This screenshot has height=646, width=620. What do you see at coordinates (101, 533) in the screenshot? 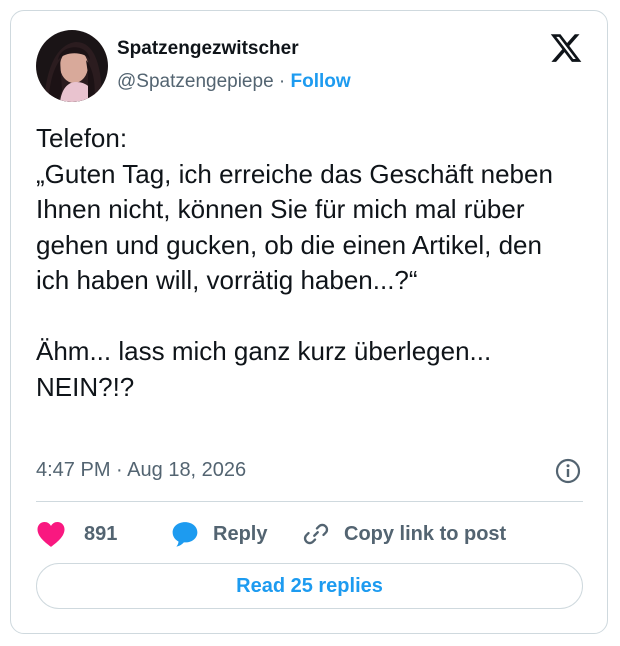
I see `like-count: 891` at bounding box center [101, 533].